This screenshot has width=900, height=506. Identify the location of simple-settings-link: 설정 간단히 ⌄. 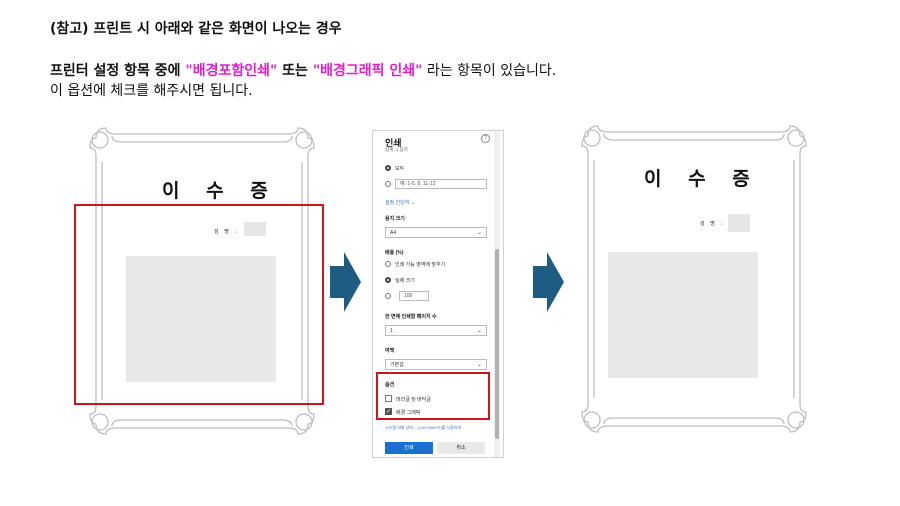
(400, 202).